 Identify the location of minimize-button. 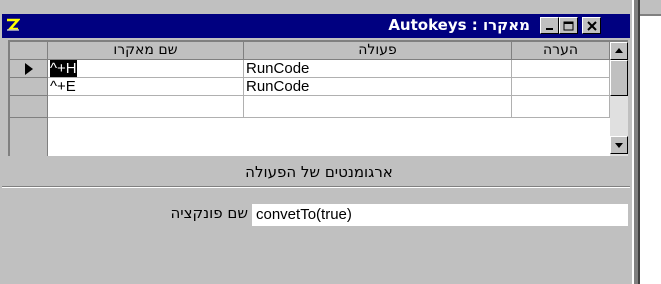
(549, 25).